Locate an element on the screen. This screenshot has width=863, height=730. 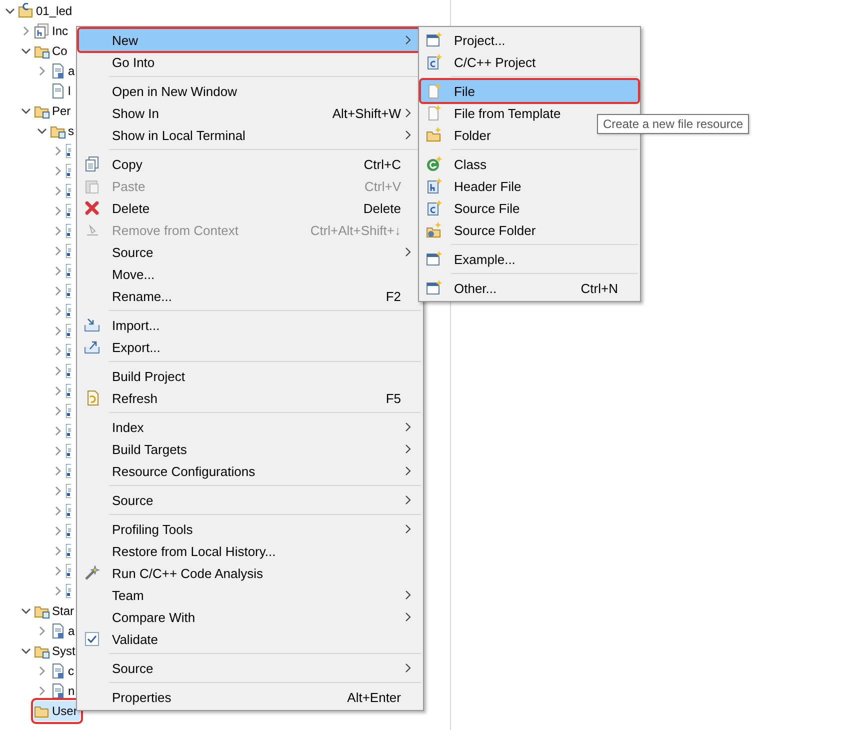
paste-icon is located at coordinates (92, 186).